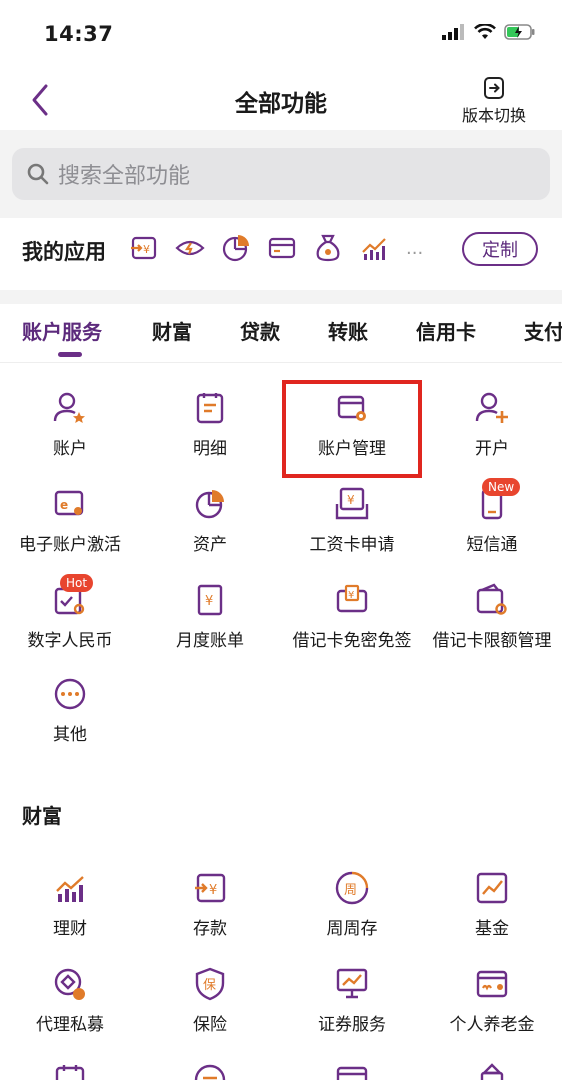  I want to click on battery-charging-icon, so click(519, 32).